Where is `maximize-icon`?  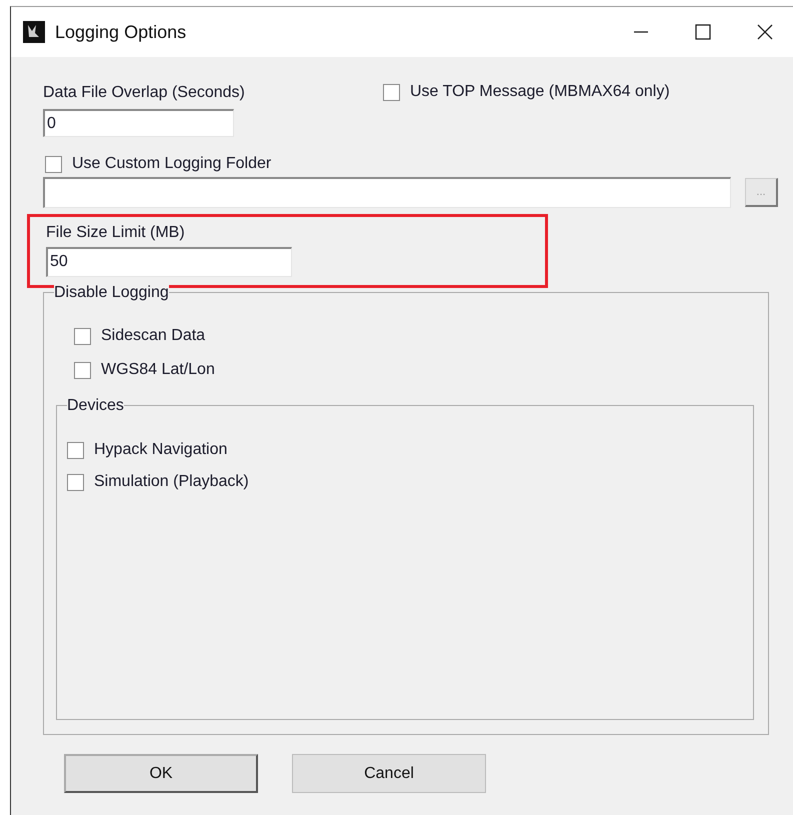 maximize-icon is located at coordinates (703, 32).